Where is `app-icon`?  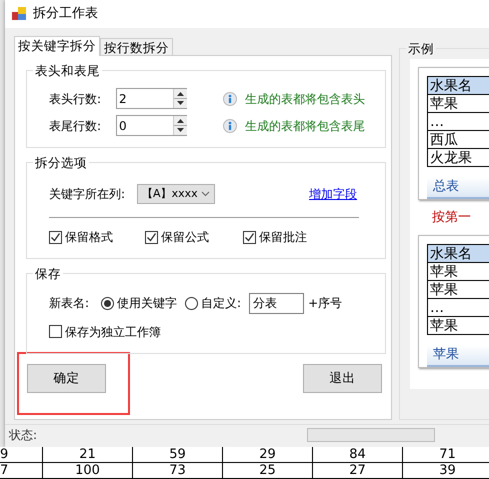
app-icon is located at coordinates (19, 14).